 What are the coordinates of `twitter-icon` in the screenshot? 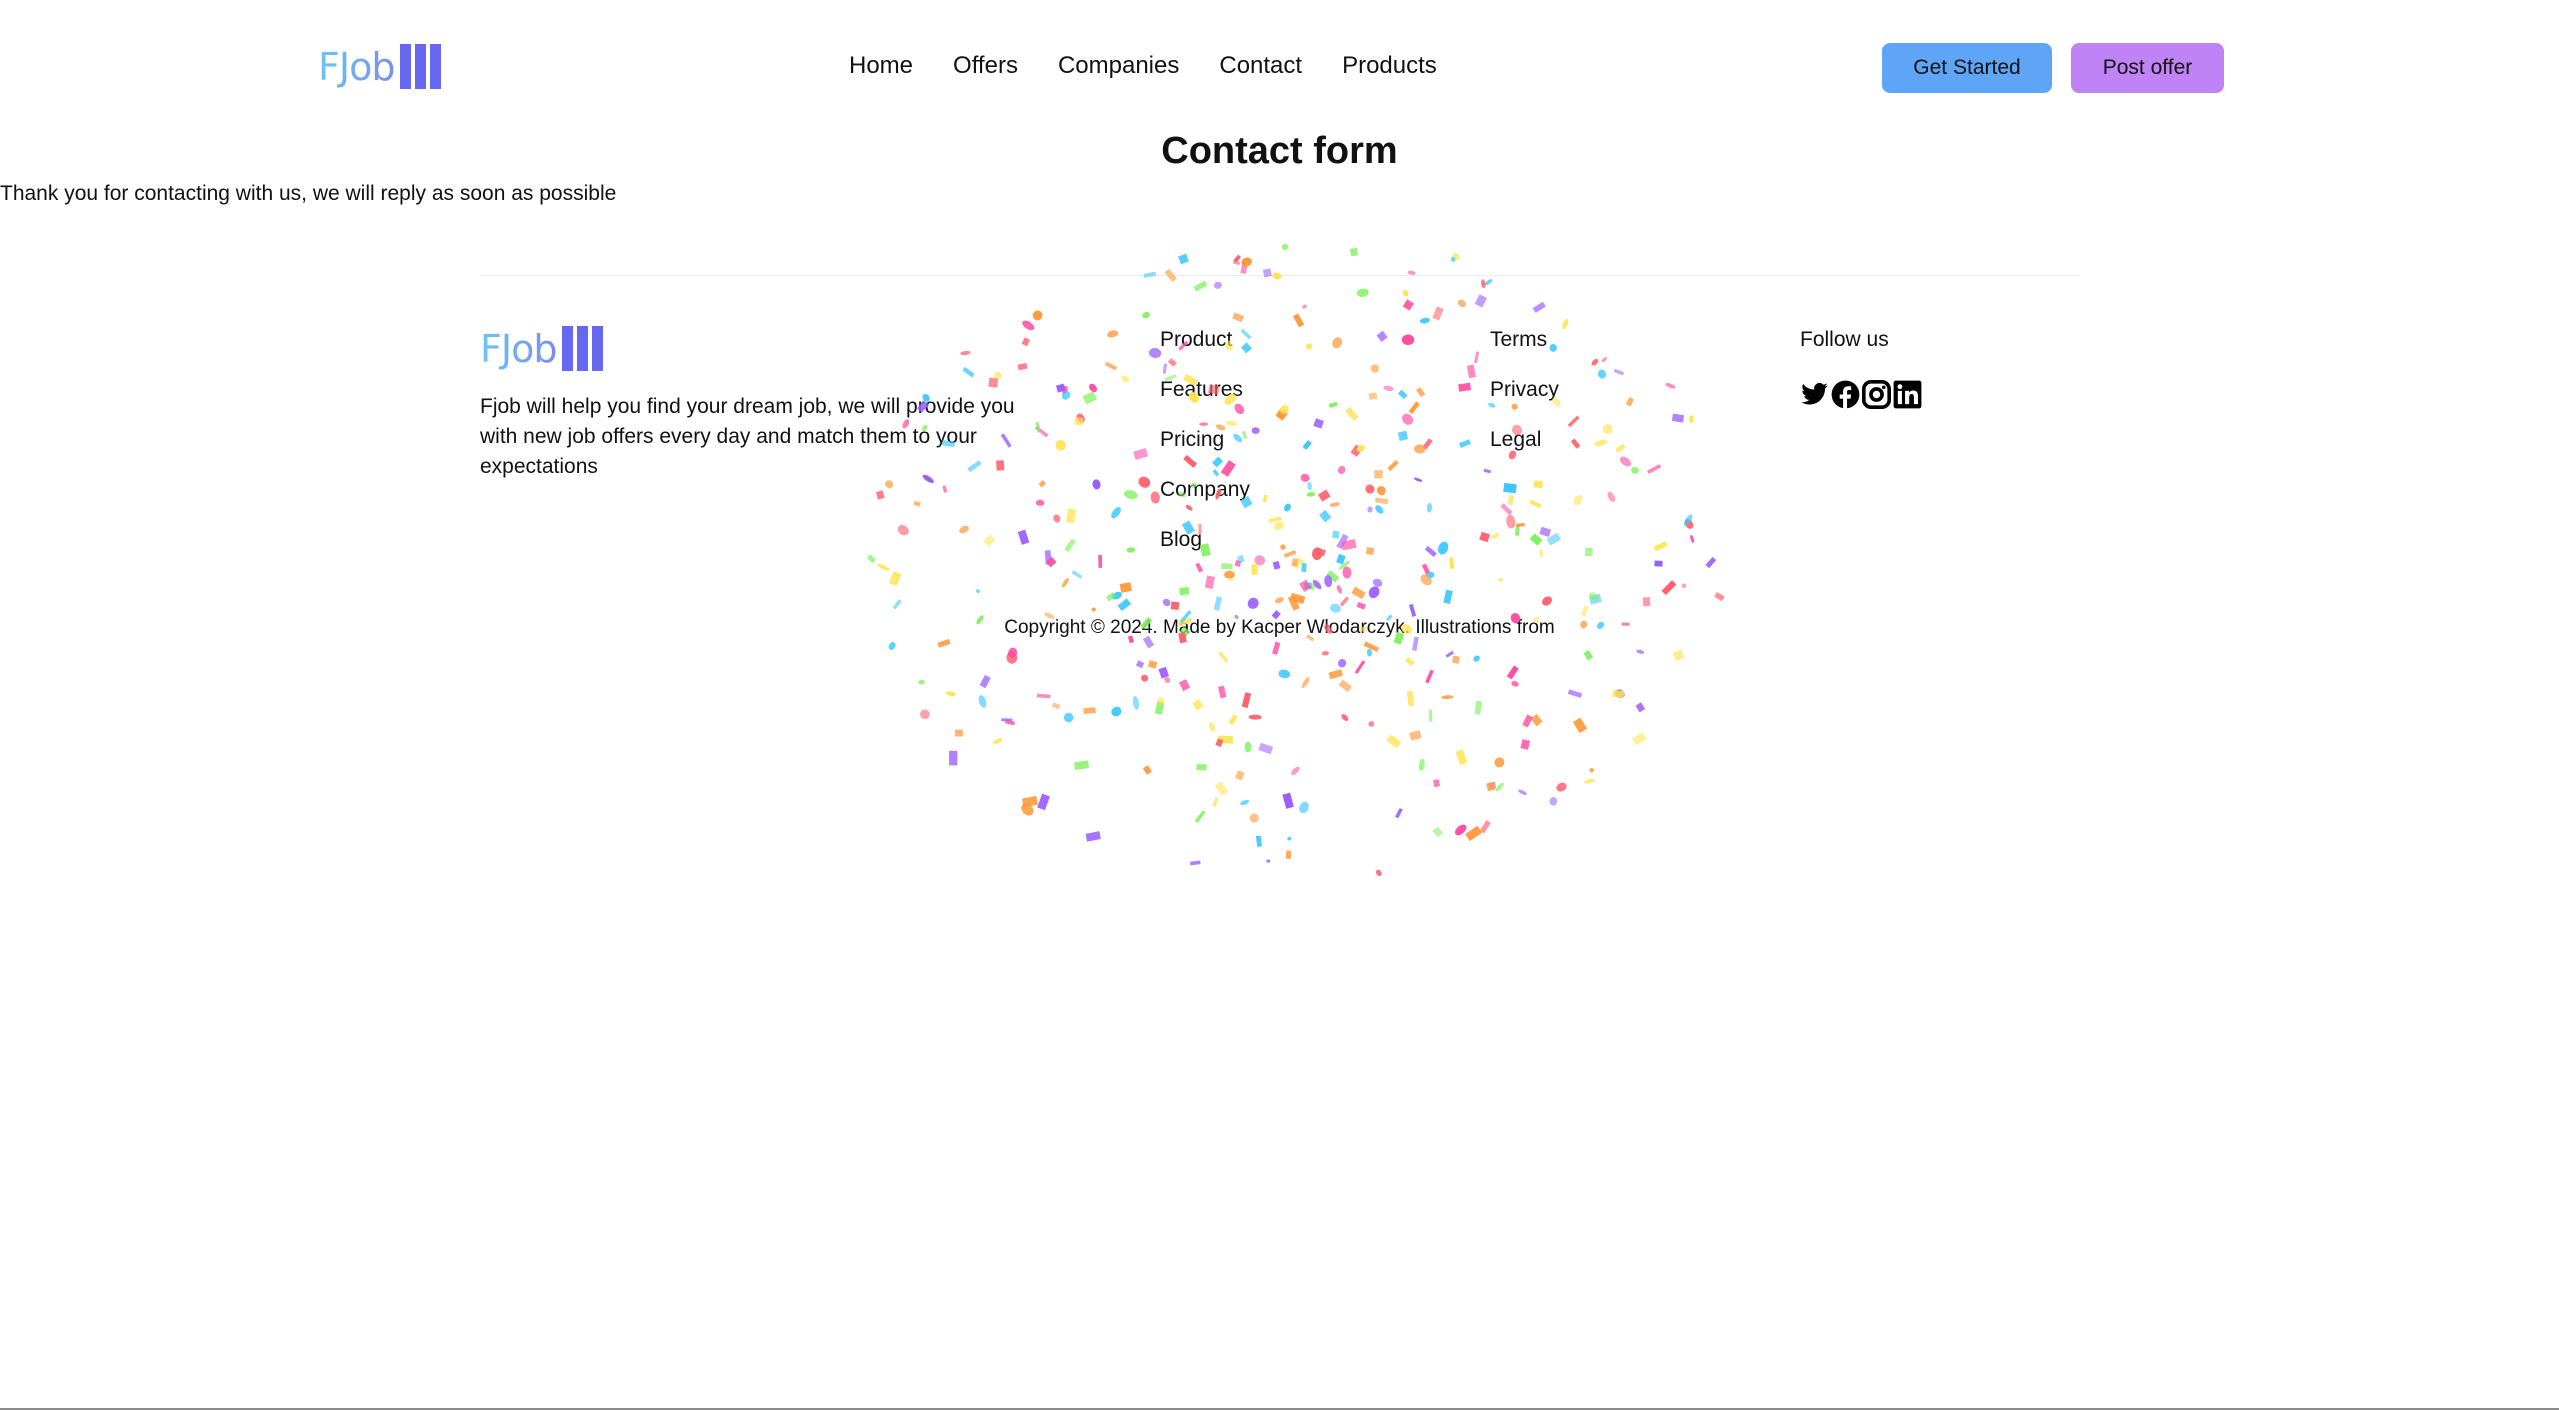 It's located at (1814, 394).